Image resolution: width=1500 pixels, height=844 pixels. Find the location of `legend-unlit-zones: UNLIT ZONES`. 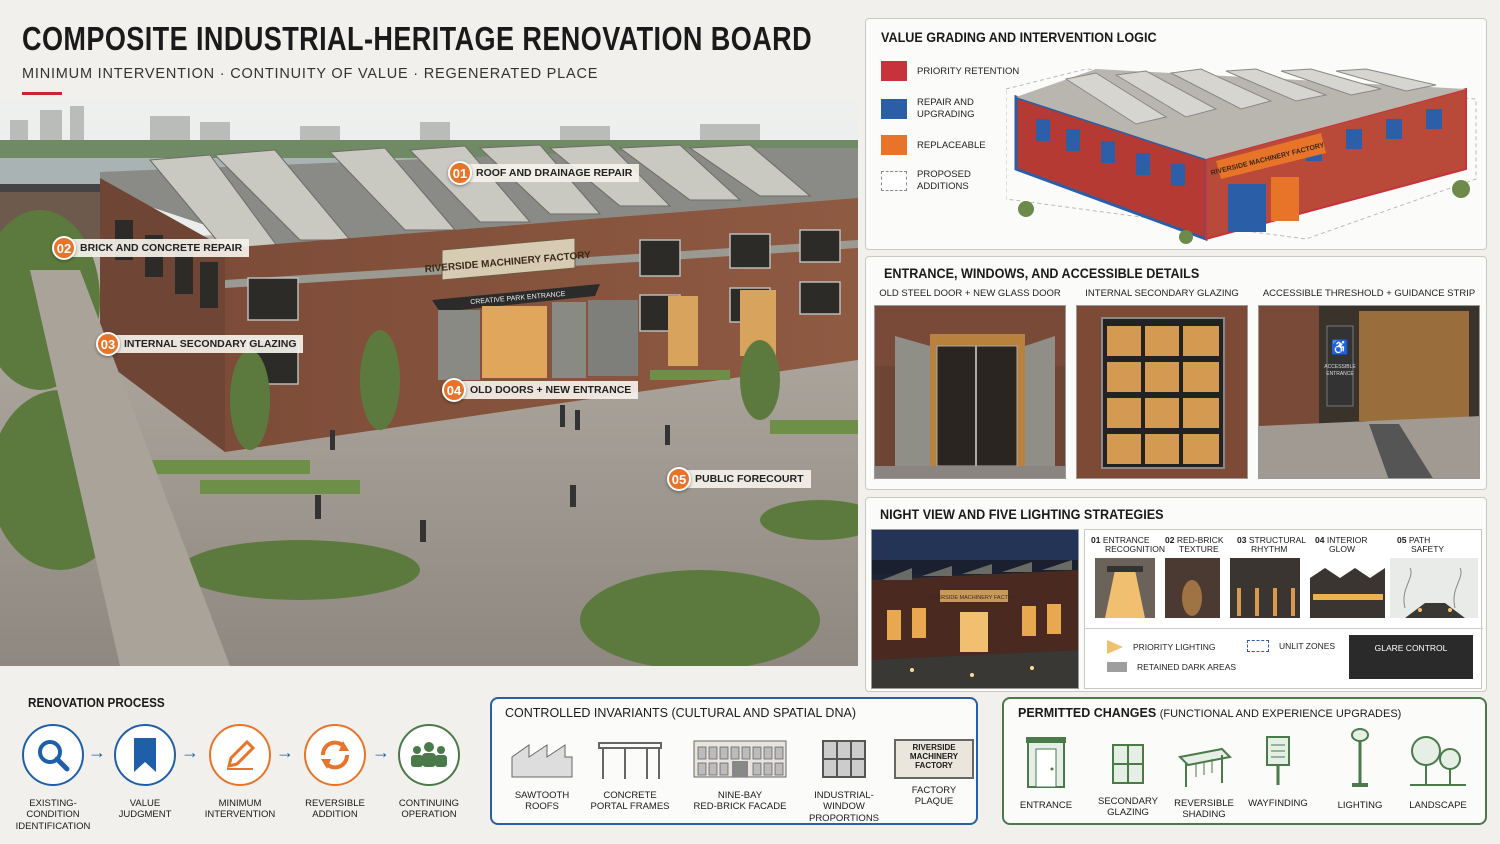

legend-unlit-zones: UNLIT ZONES is located at coordinates (1291, 646).